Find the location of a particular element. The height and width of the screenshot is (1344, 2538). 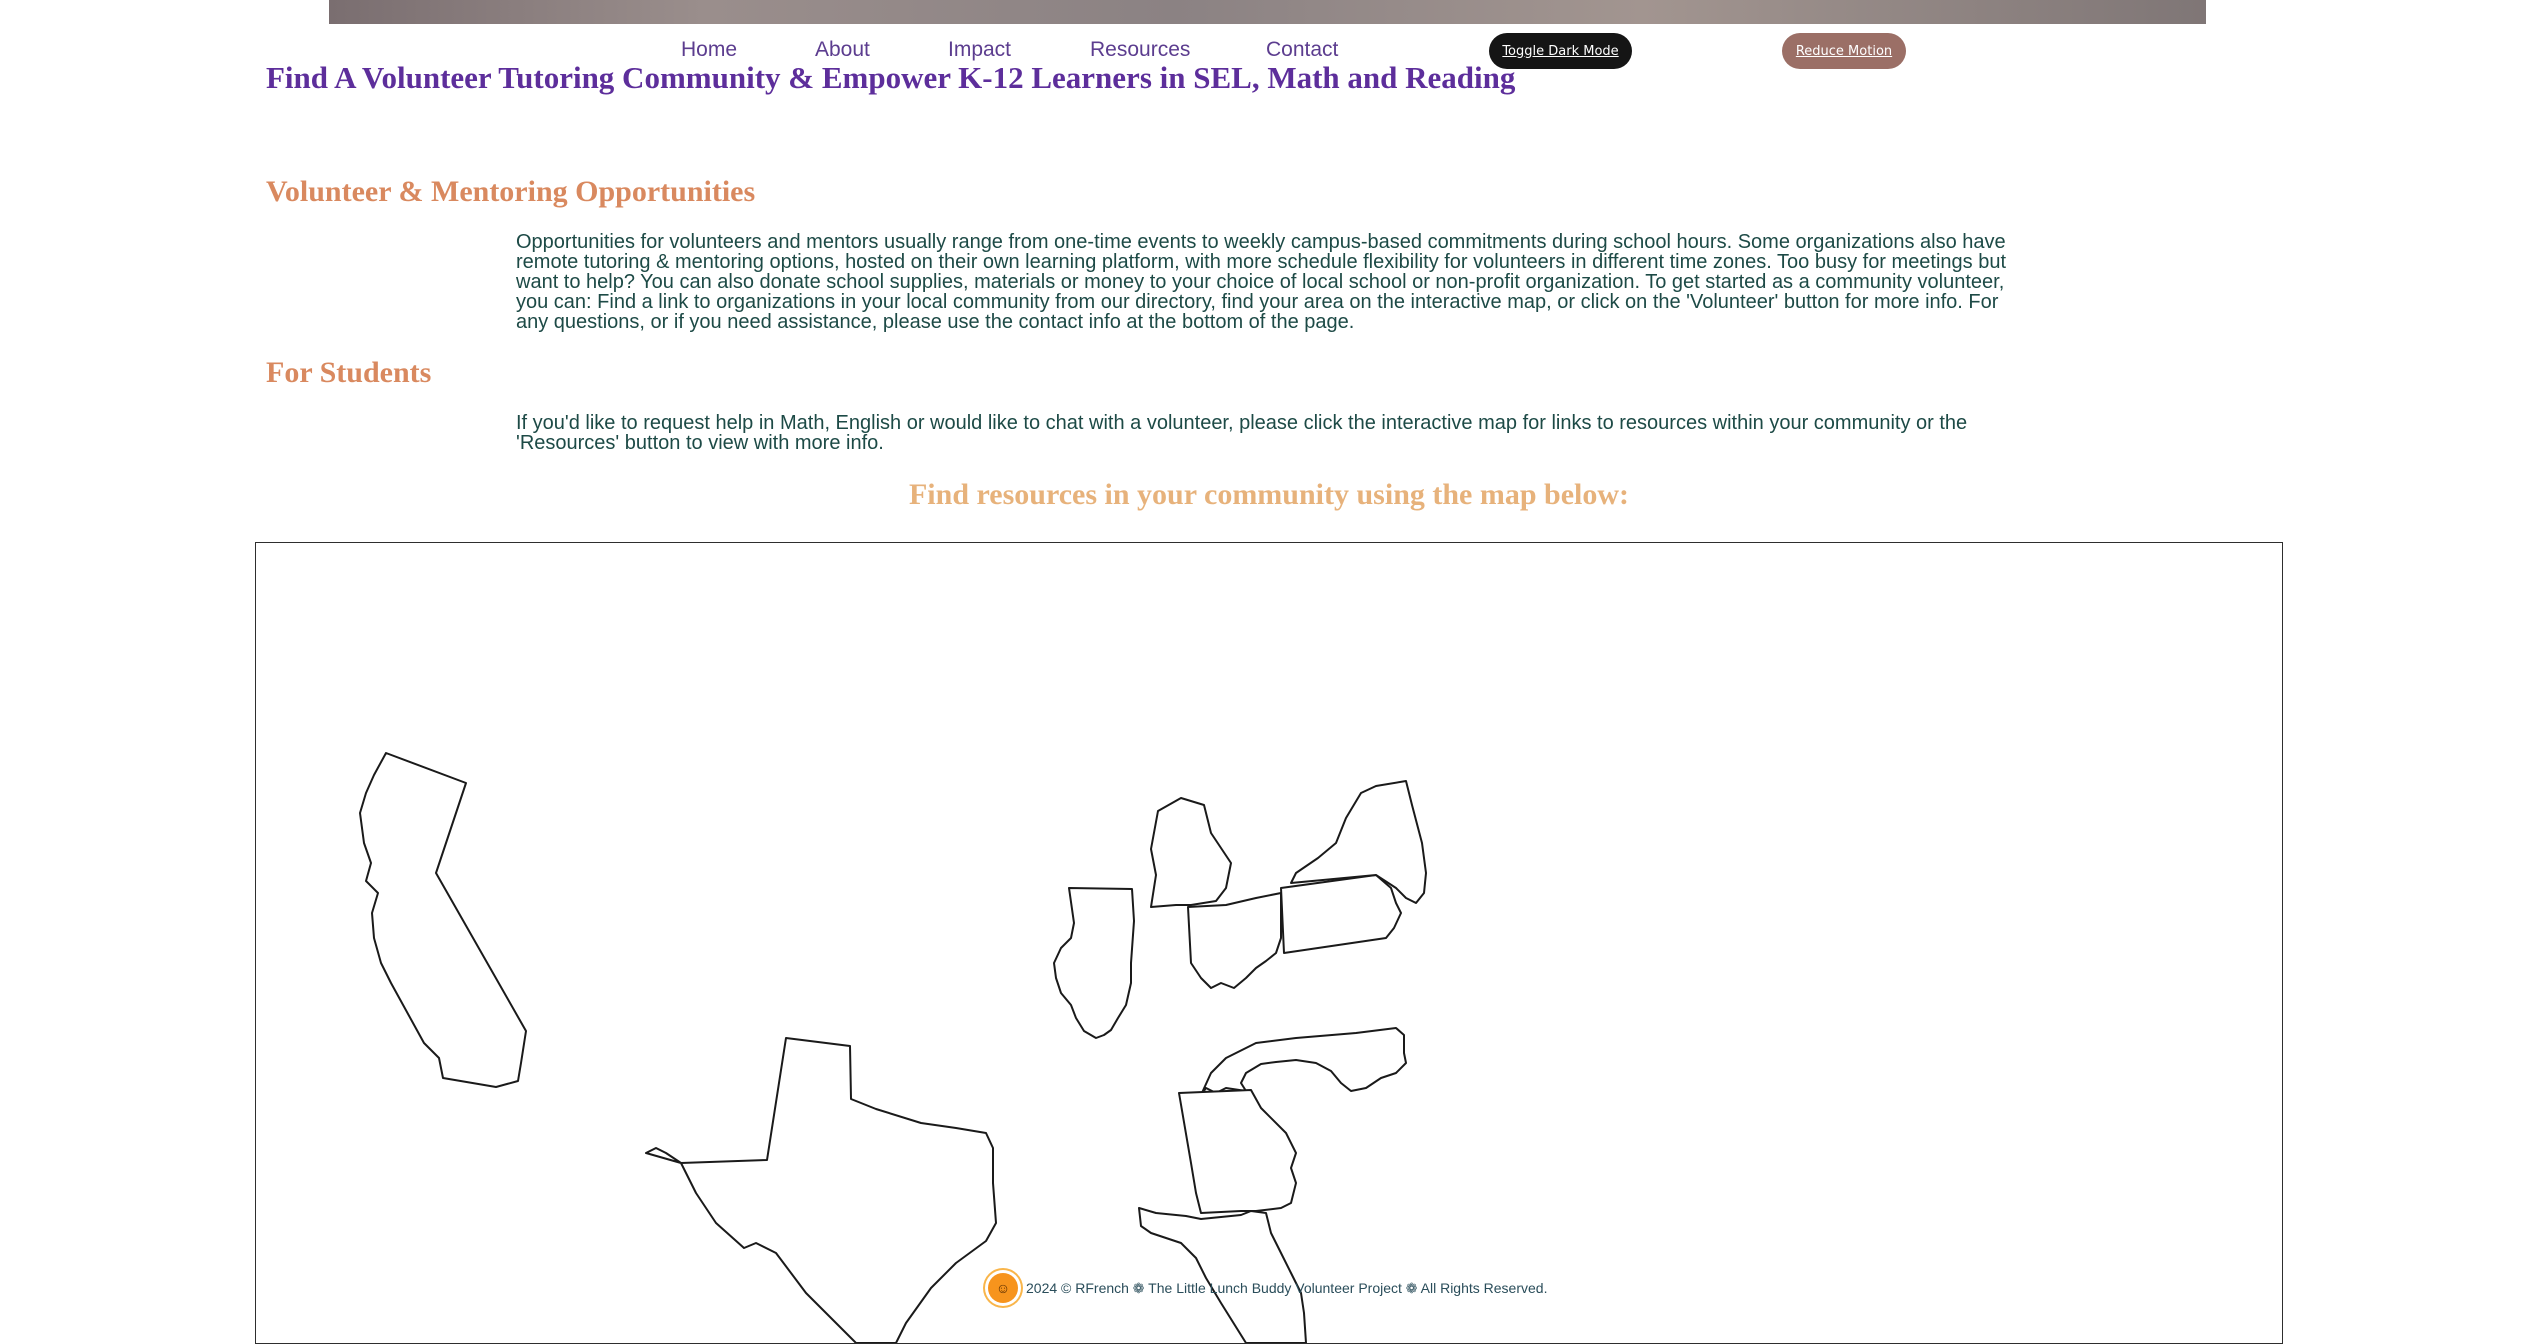

state-california is located at coordinates (443, 920).